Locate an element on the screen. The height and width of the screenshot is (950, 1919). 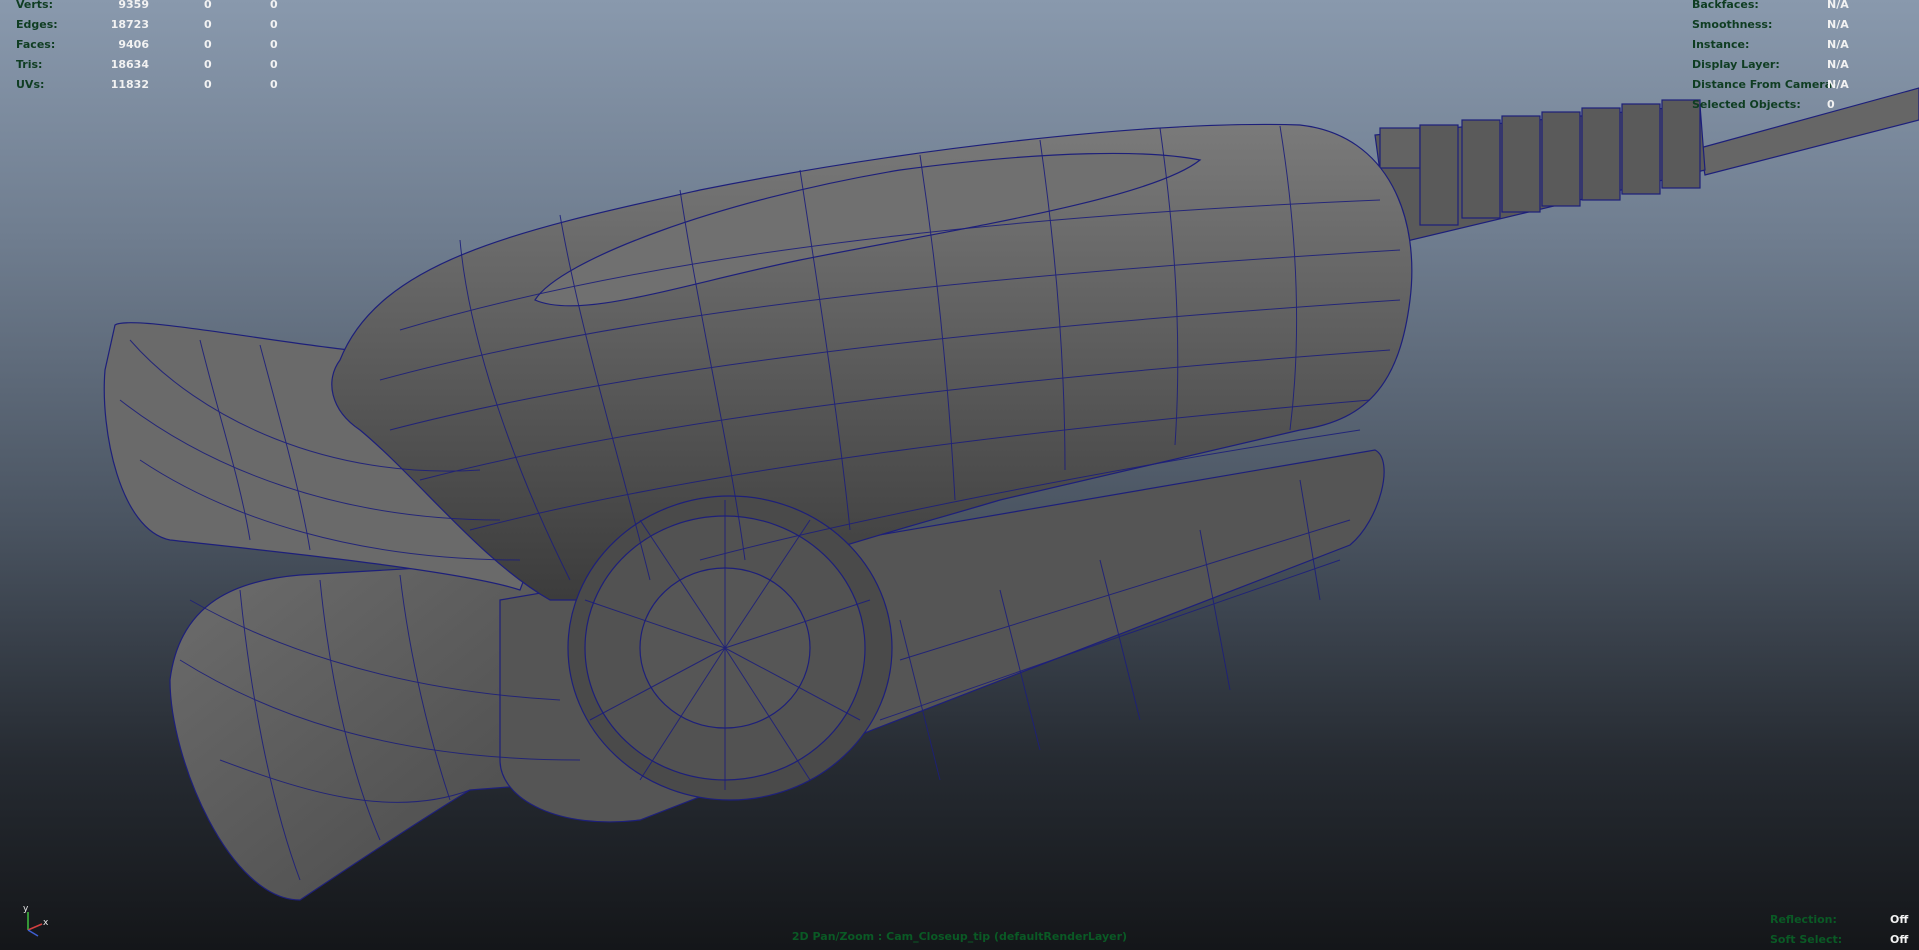
info-label: Backfaces: is located at coordinates (1725, 5).